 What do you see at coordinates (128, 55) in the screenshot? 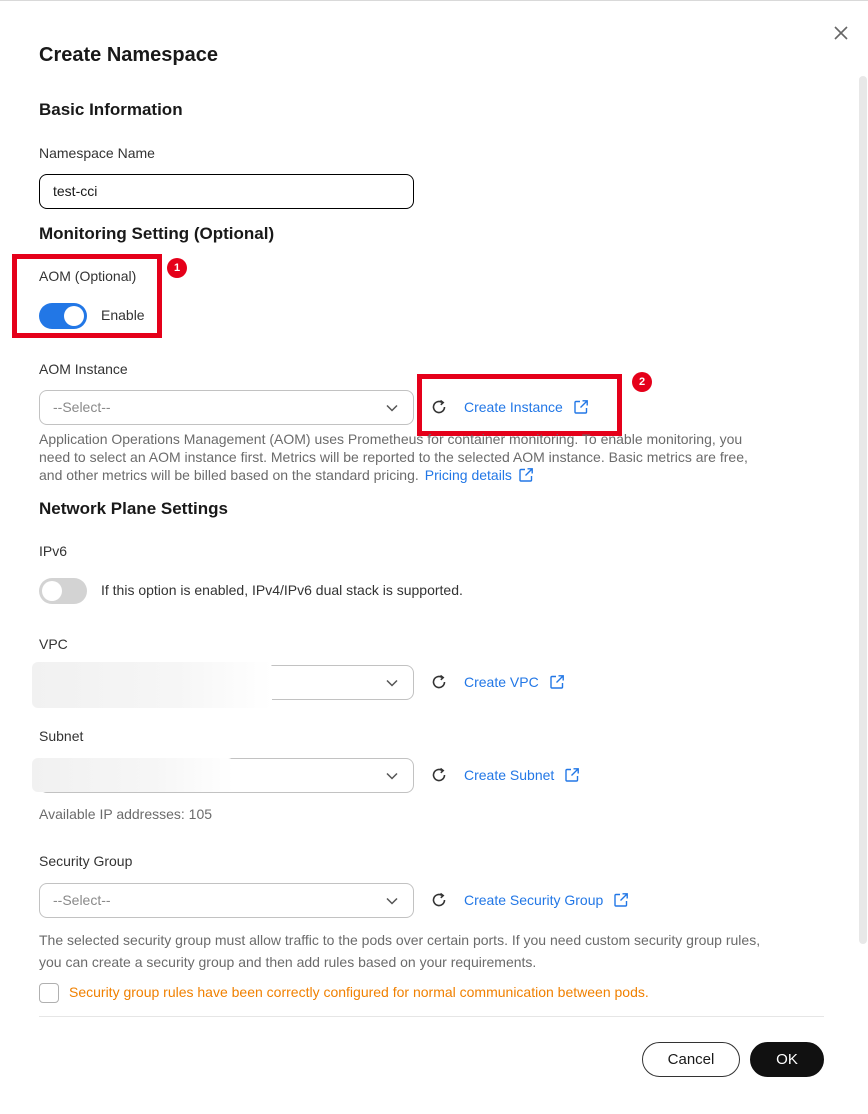
I see `dialog-title: Create Namespace` at bounding box center [128, 55].